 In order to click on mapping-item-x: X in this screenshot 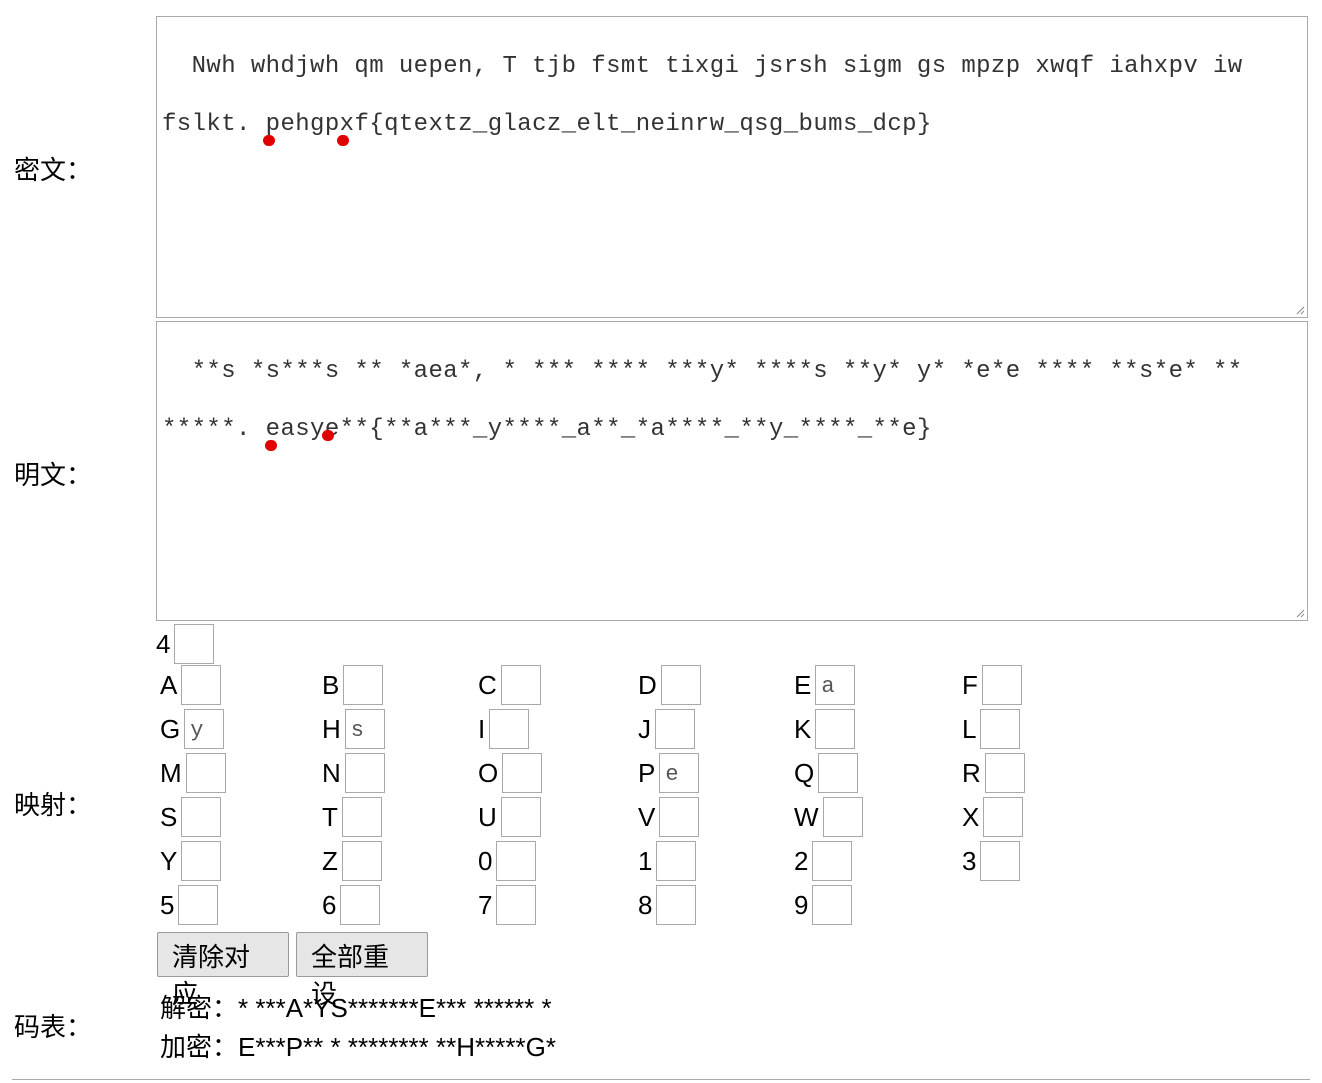, I will do `click(993, 817)`.